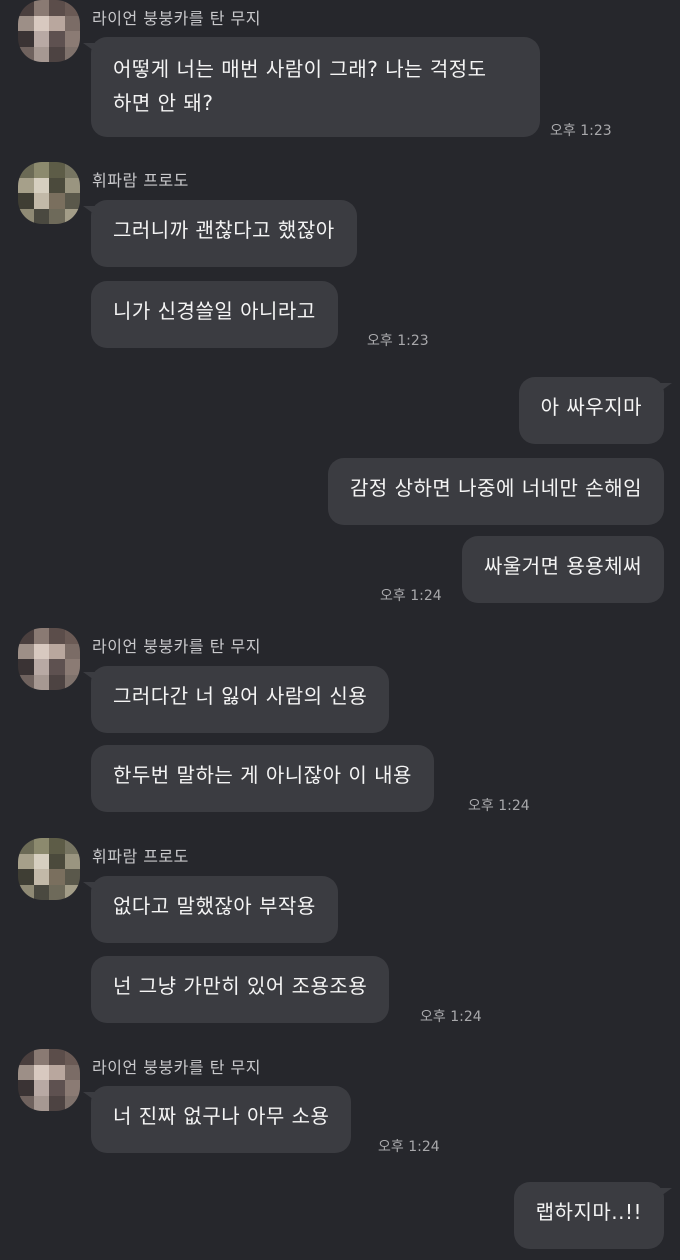  Describe the element at coordinates (240, 986) in the screenshot. I see `message-text: 넌 그냥 가만히 있어 조용조용` at that location.